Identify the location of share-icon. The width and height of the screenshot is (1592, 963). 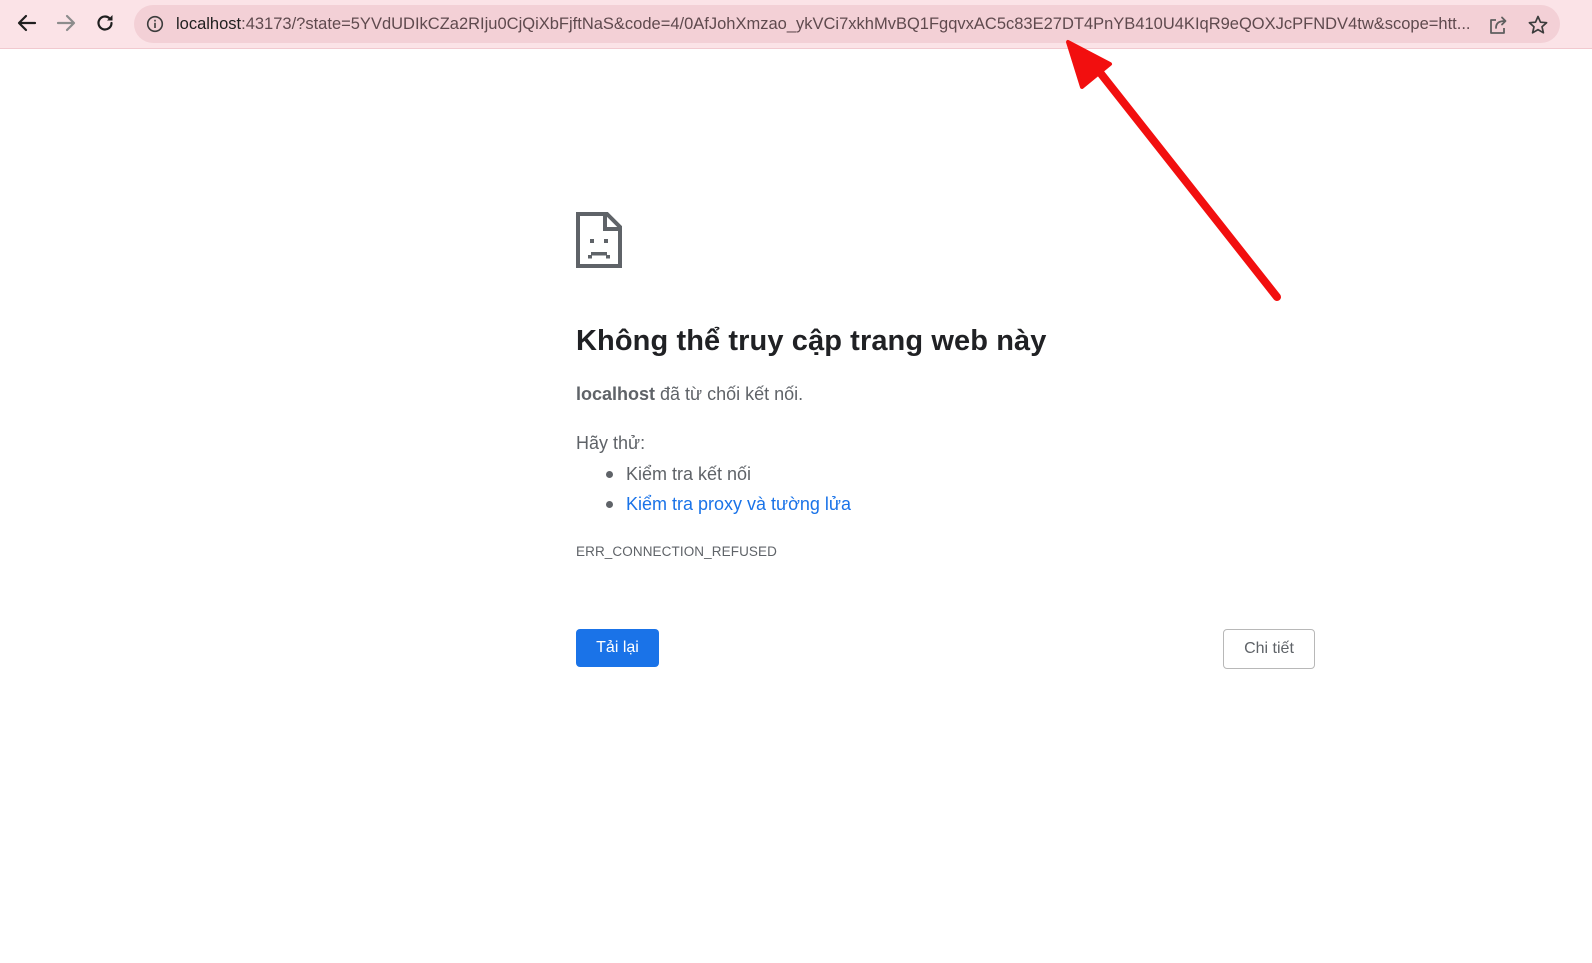
(1498, 25).